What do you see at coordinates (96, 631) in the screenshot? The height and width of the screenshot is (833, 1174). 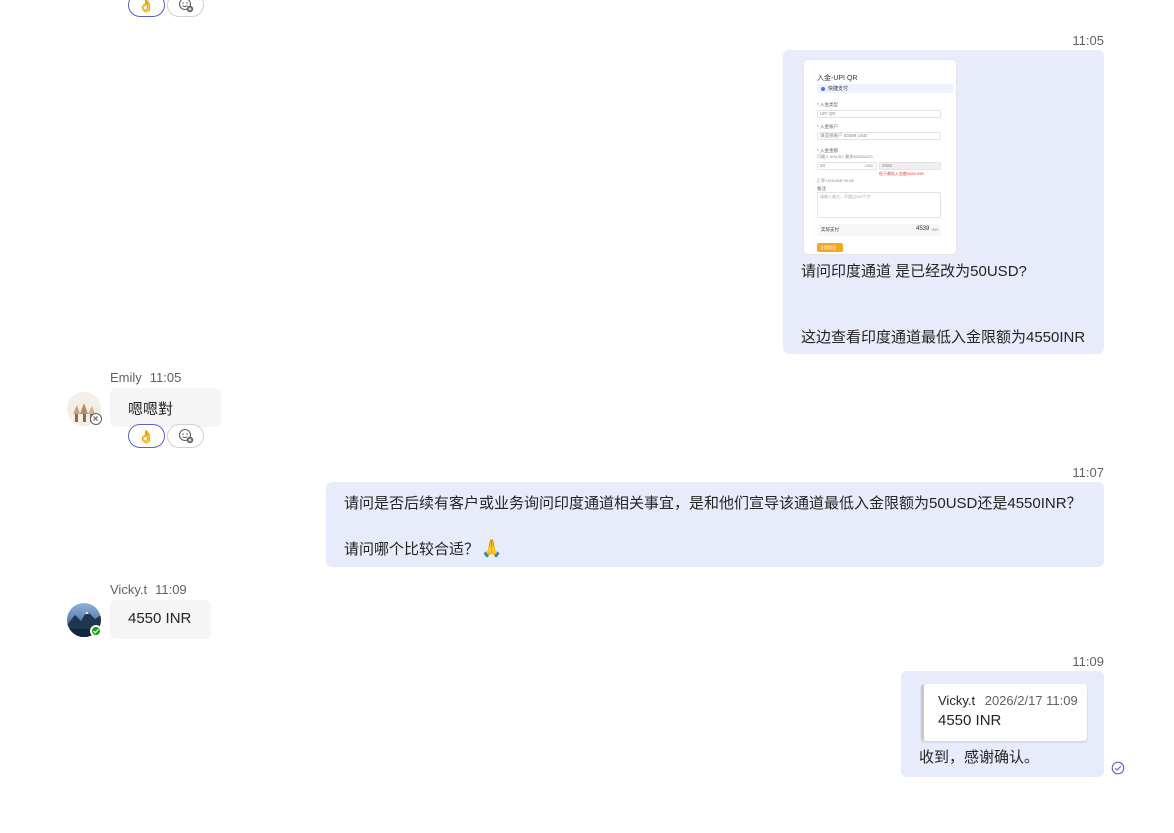 I see `status-online-icon` at bounding box center [96, 631].